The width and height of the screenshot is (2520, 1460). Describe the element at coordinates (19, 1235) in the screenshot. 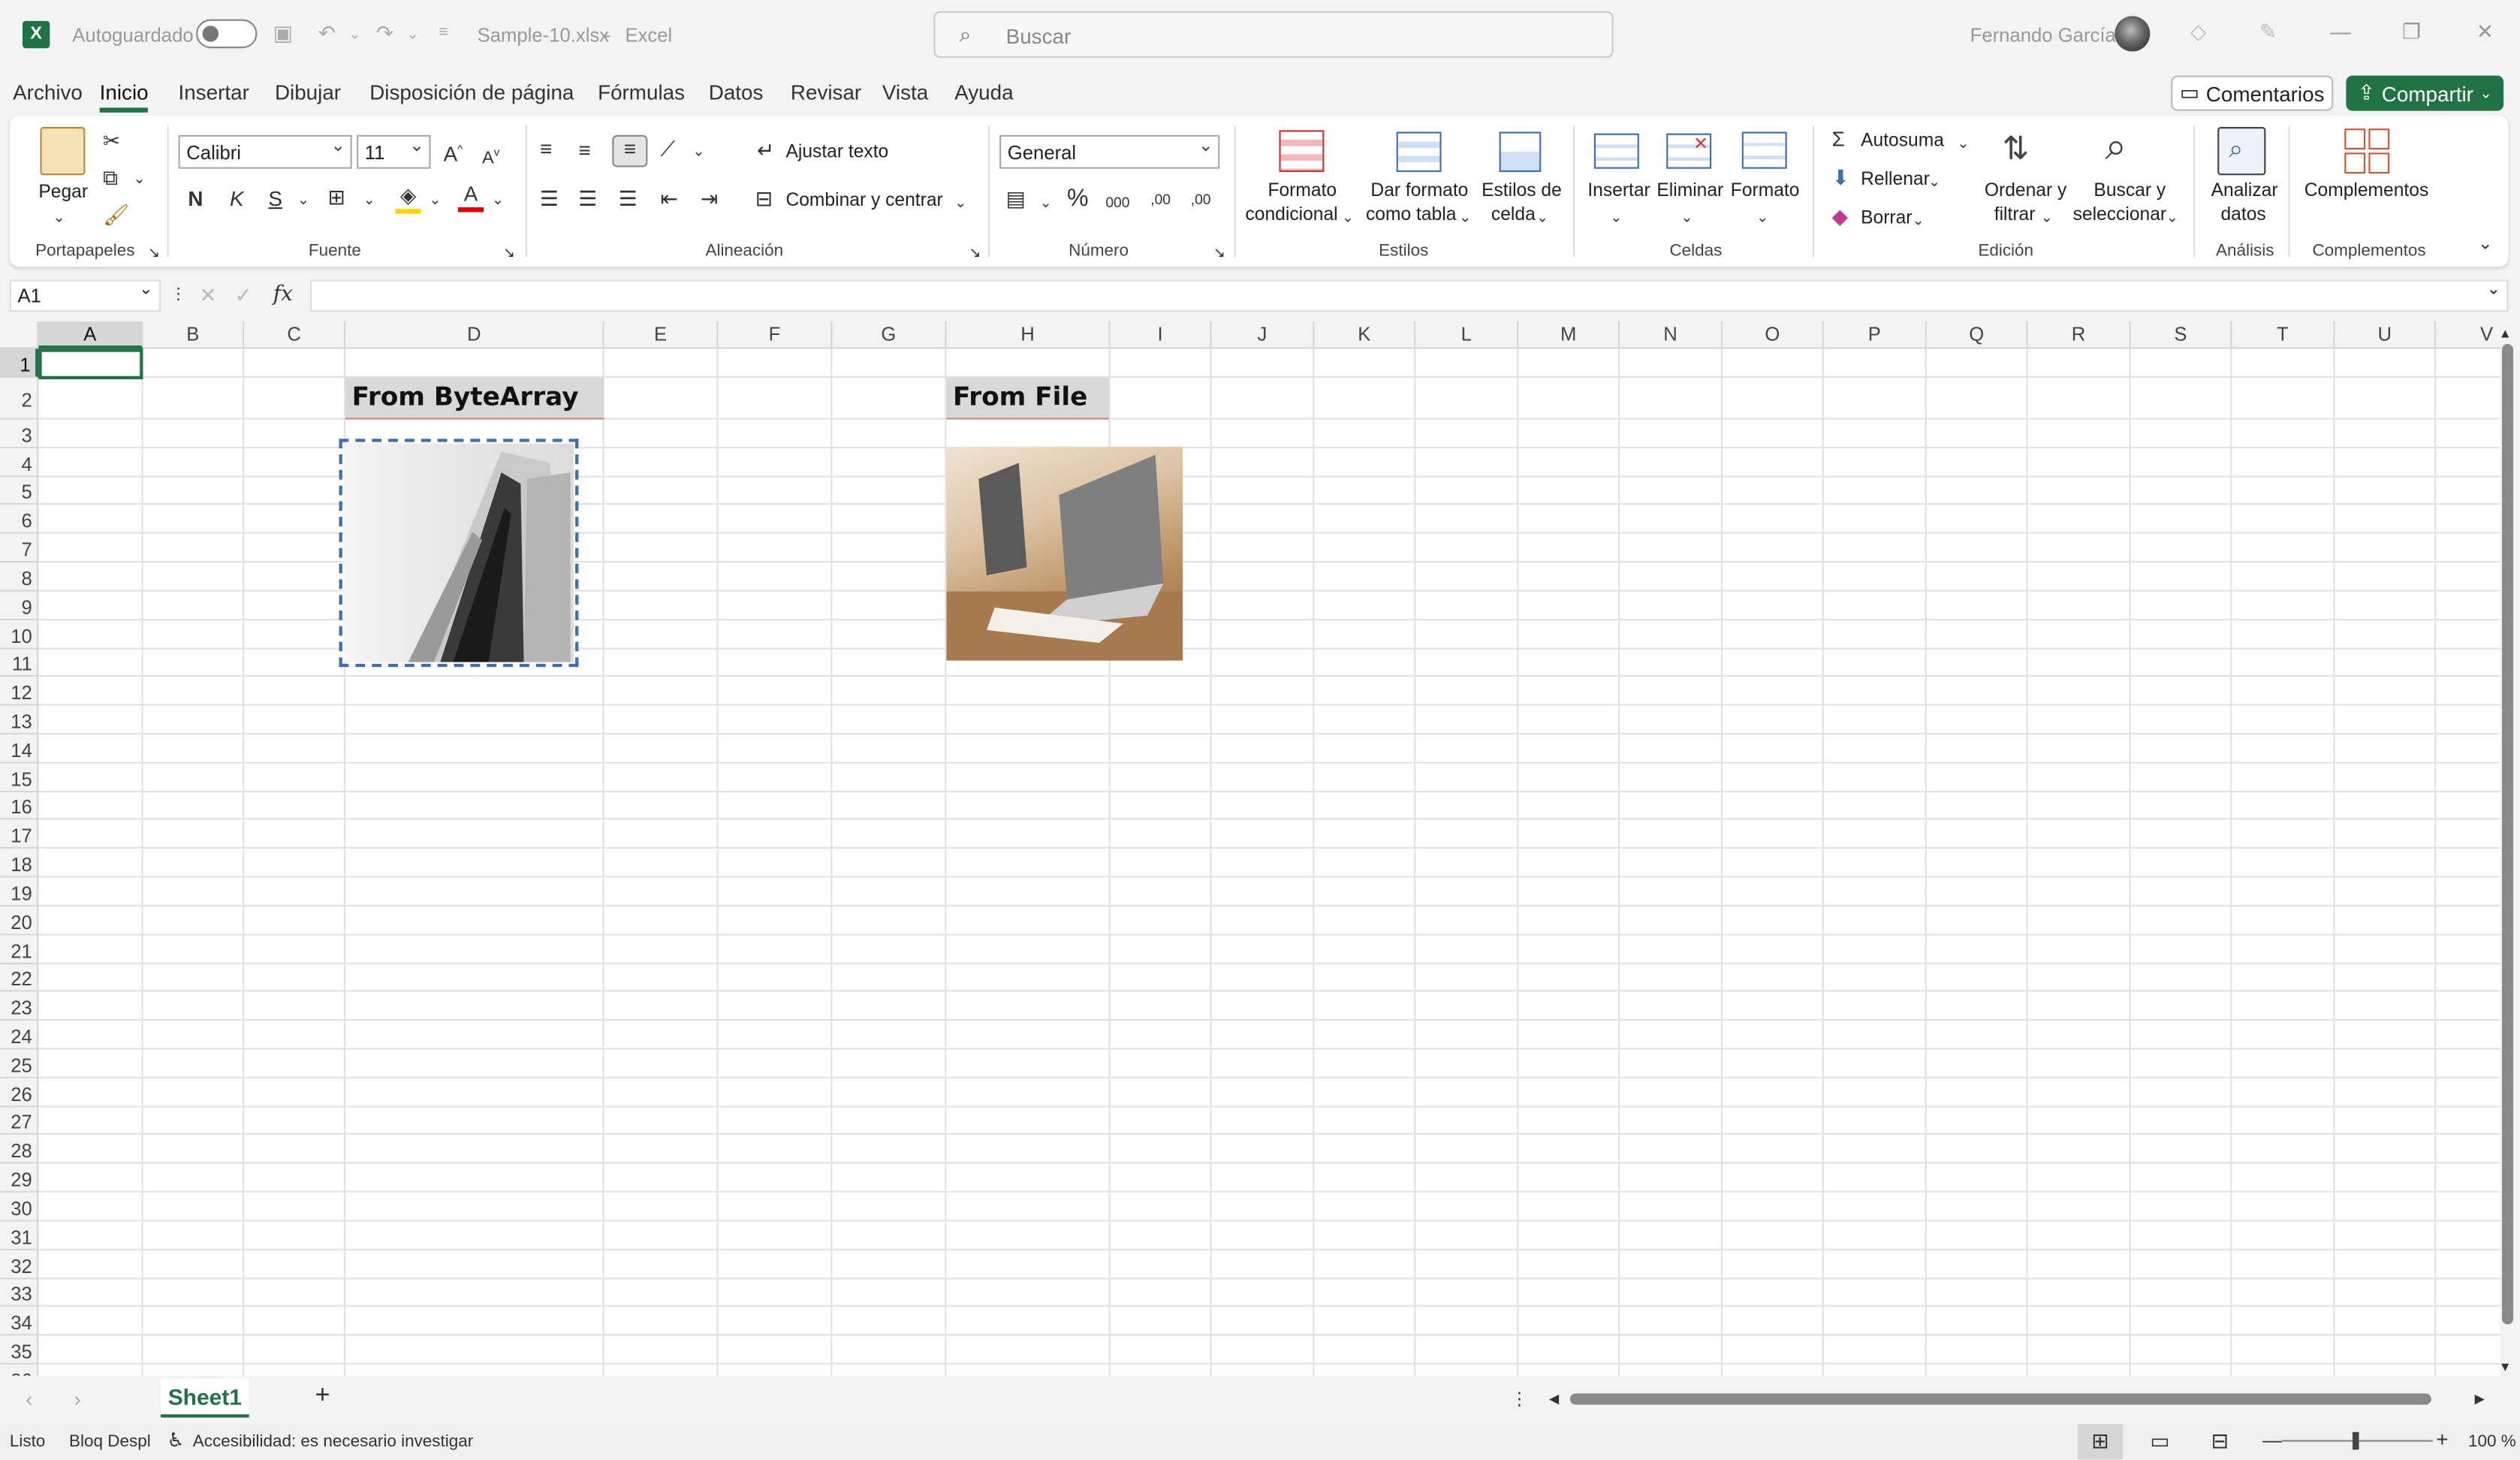

I see `row-header-31: 31` at that location.